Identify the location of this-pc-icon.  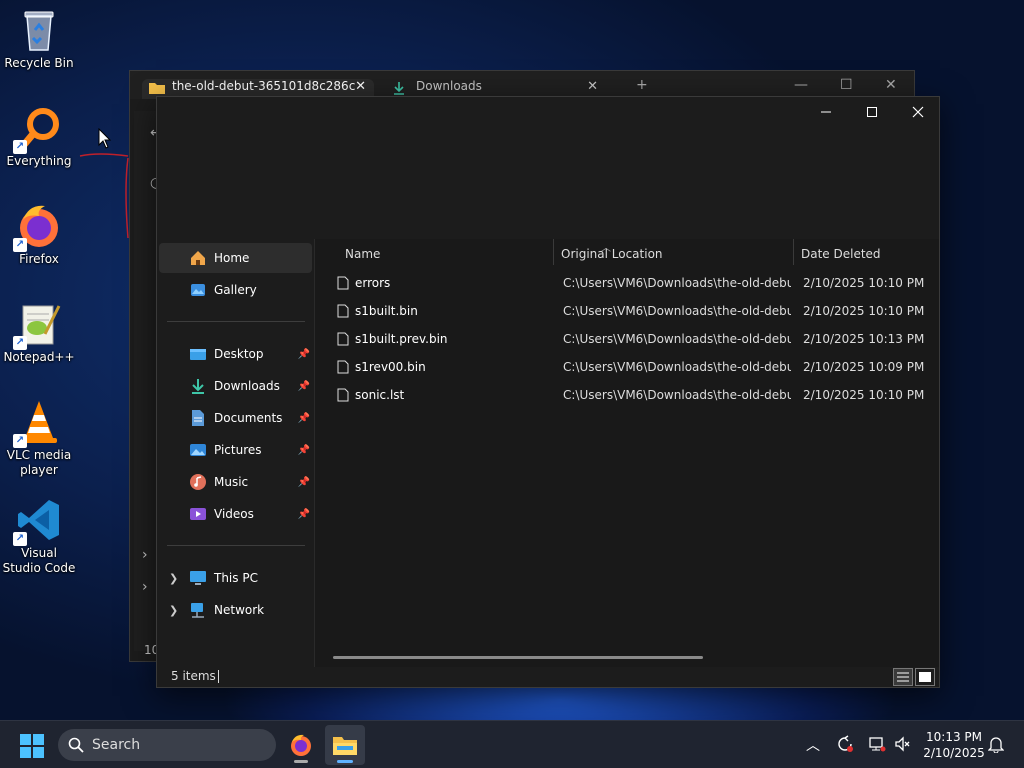
(198, 578).